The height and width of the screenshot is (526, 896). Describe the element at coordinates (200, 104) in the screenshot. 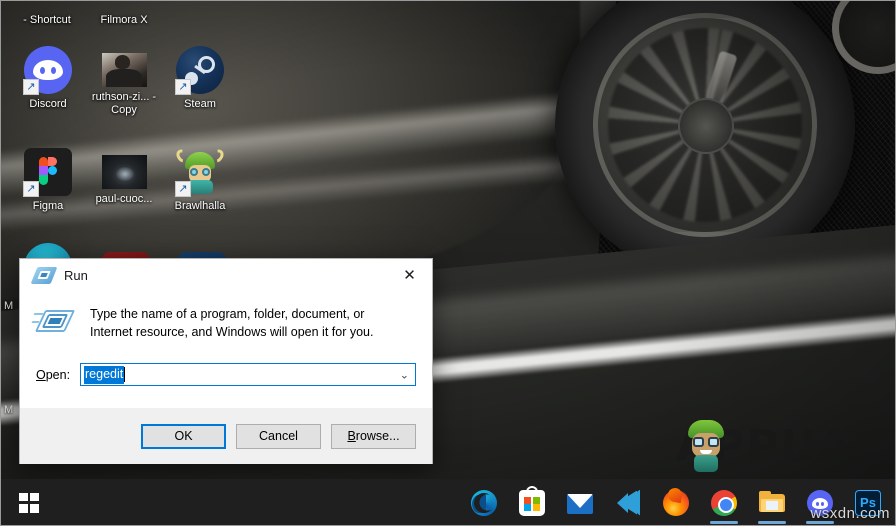

I see `desktop-icon-label: Steam` at that location.